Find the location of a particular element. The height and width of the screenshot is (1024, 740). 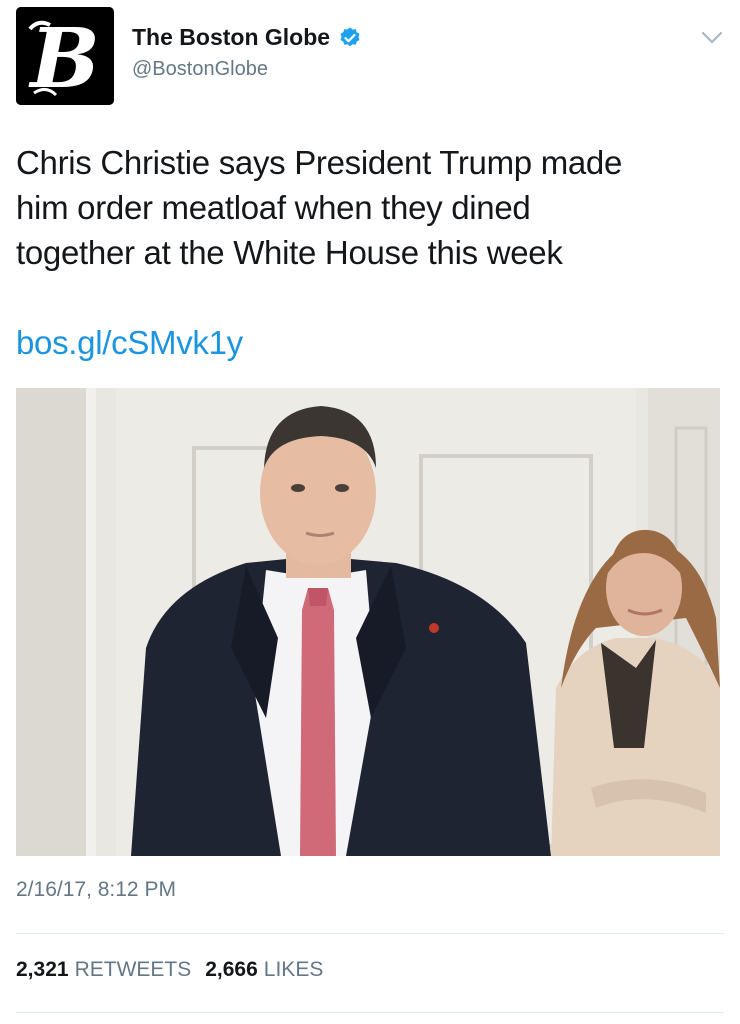

tweet-text-line: together at the White House this week is located at coordinates (289, 252).